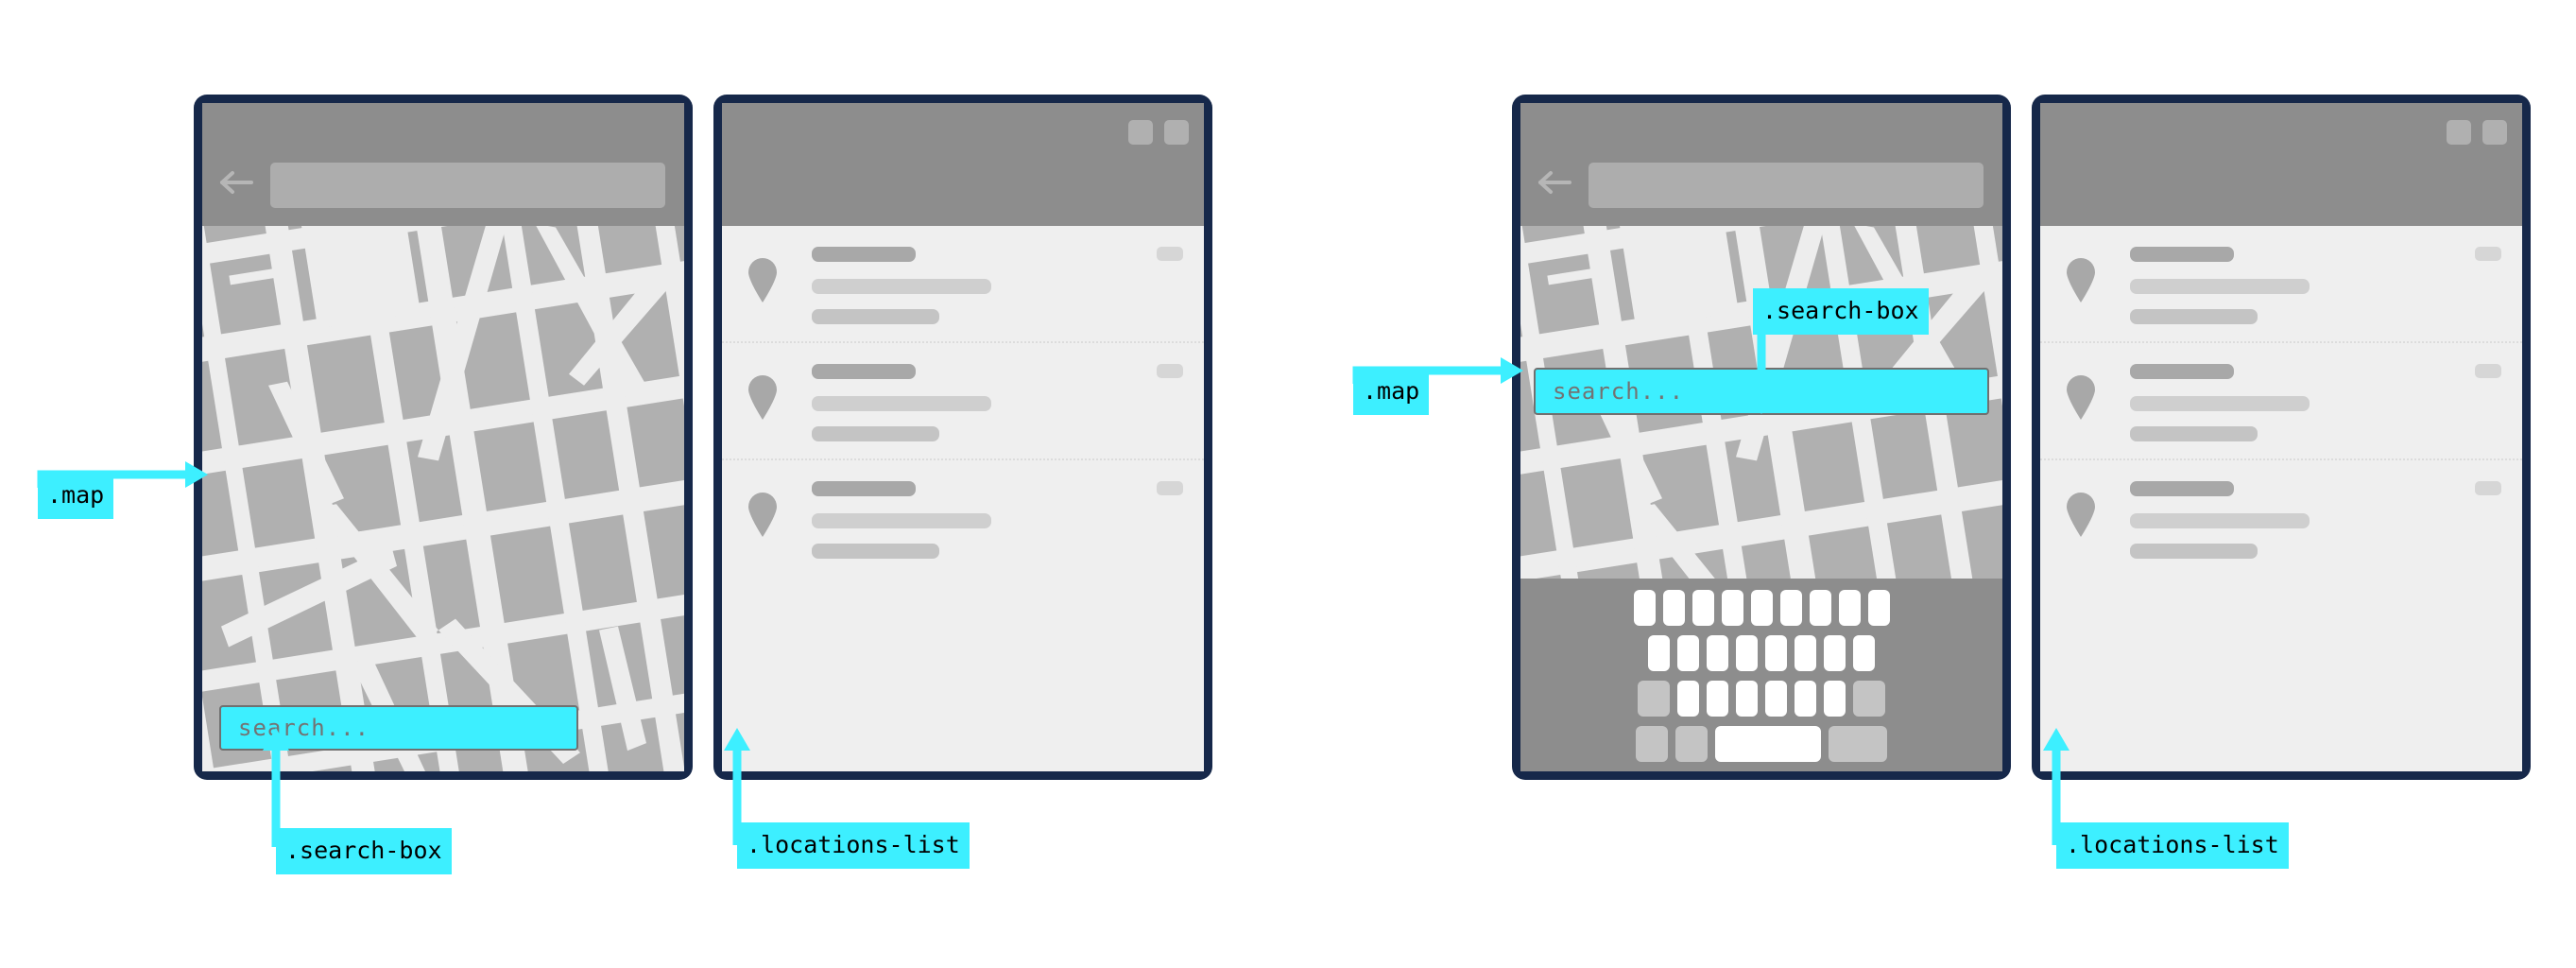 The height and width of the screenshot is (968, 2576). I want to click on topbar-search-field-a, so click(467, 185).